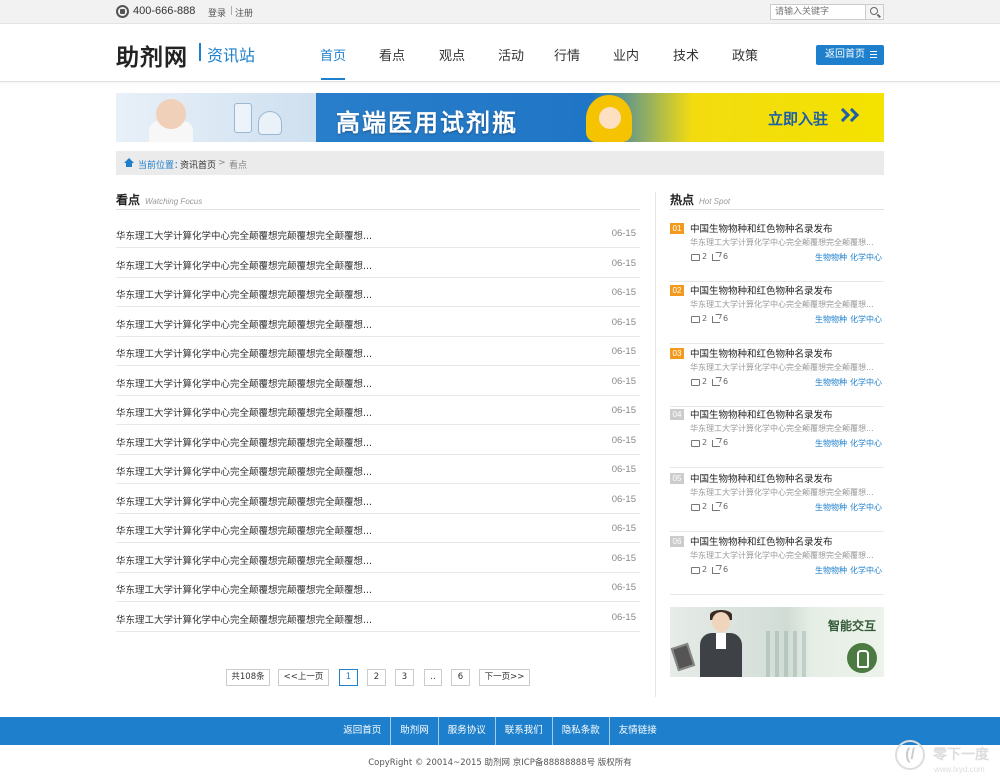 This screenshot has width=1000, height=780. Describe the element at coordinates (500, 12) in the screenshot. I see `top-bar: 400-666-888 登录 | 注册` at that location.